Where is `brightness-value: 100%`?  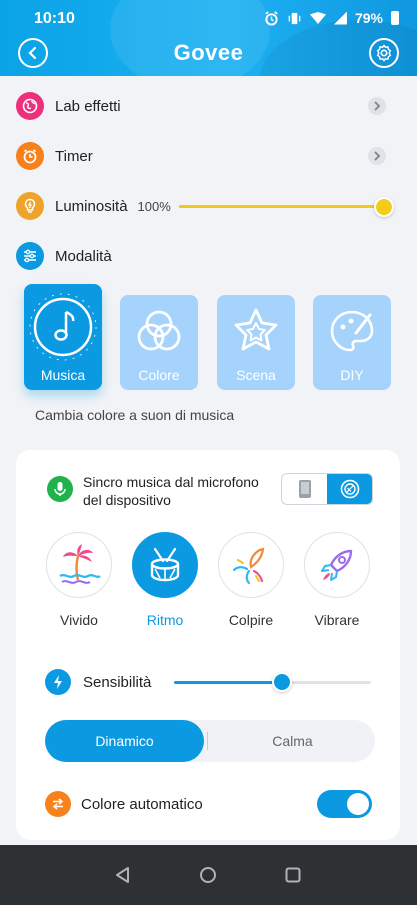
brightness-value: 100% is located at coordinates (154, 206).